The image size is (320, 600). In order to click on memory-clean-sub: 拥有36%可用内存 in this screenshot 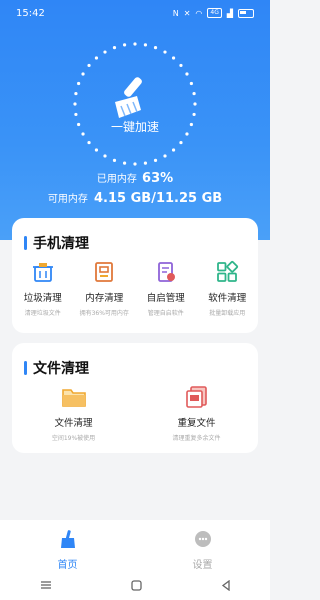, I will do `click(104, 313)`.